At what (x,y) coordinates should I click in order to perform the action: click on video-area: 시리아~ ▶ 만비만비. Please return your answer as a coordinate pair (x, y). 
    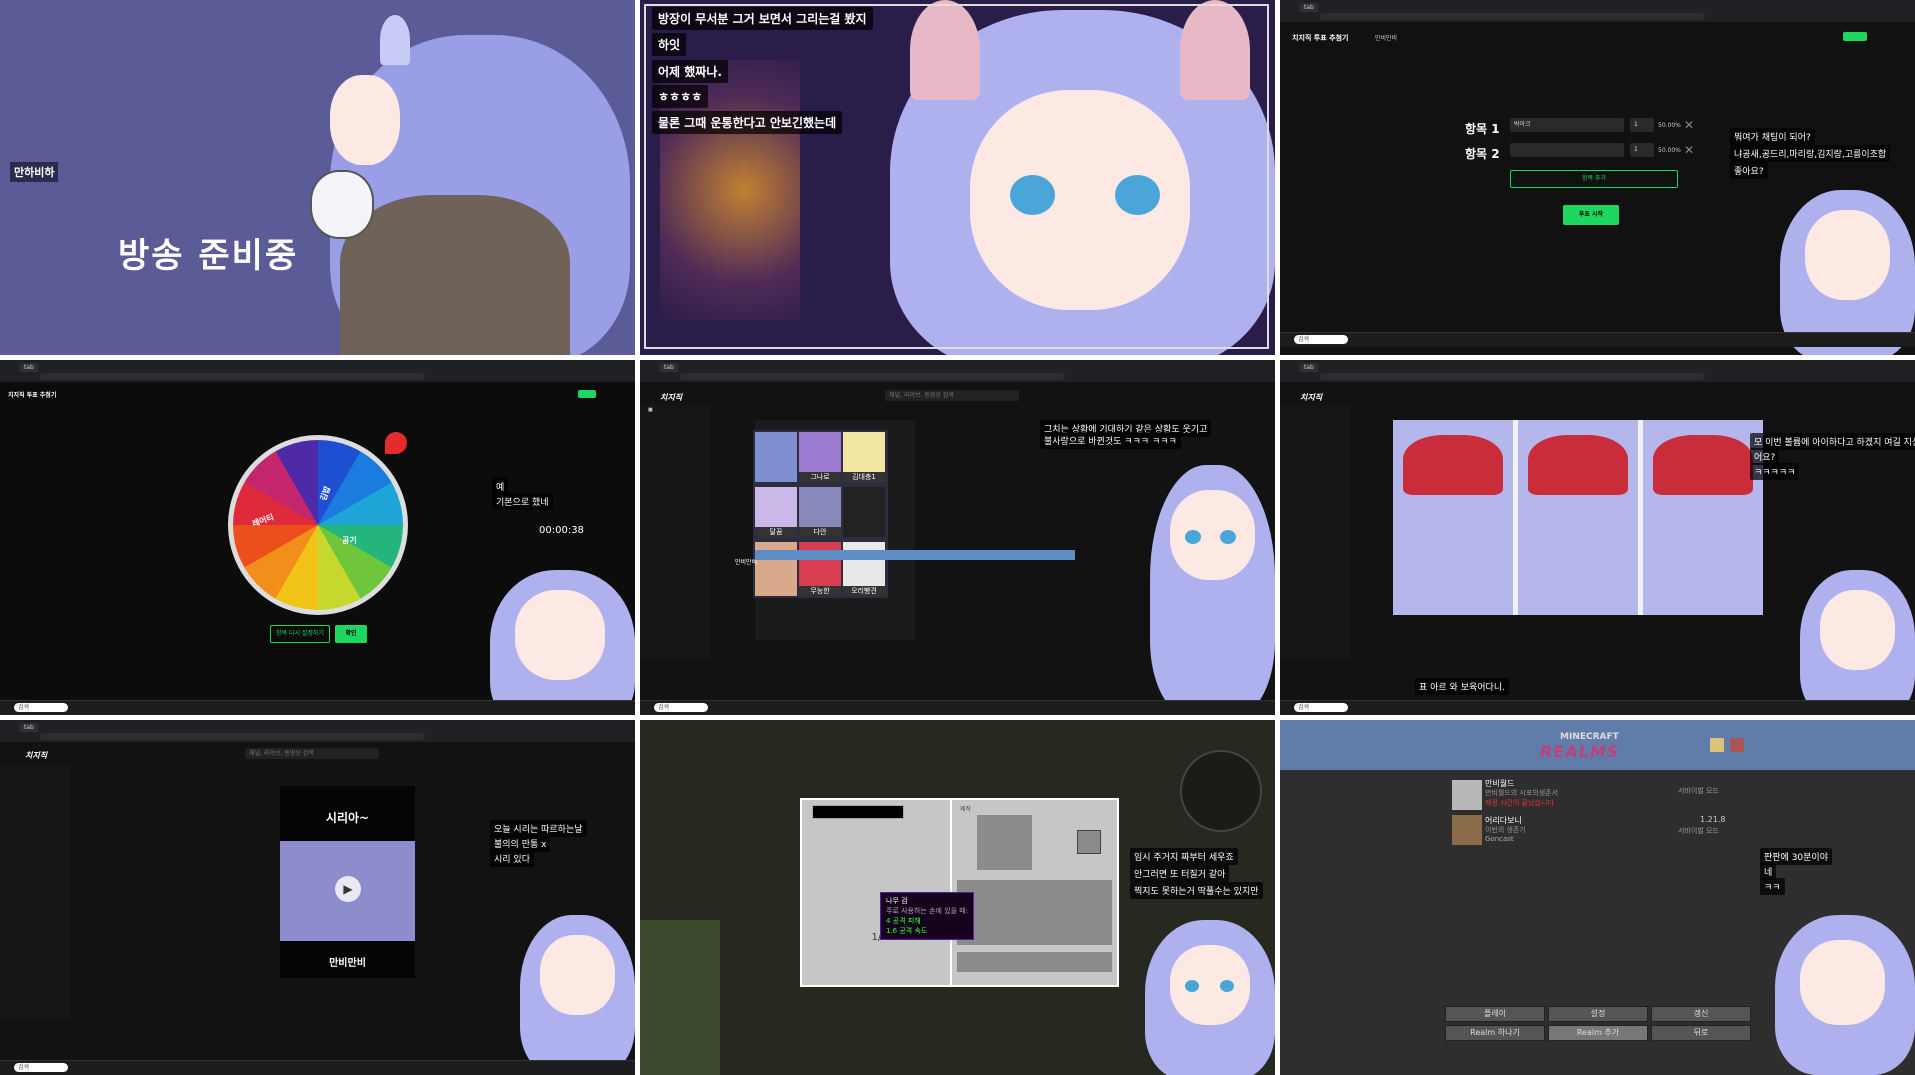
    Looking at the image, I should click on (347, 882).